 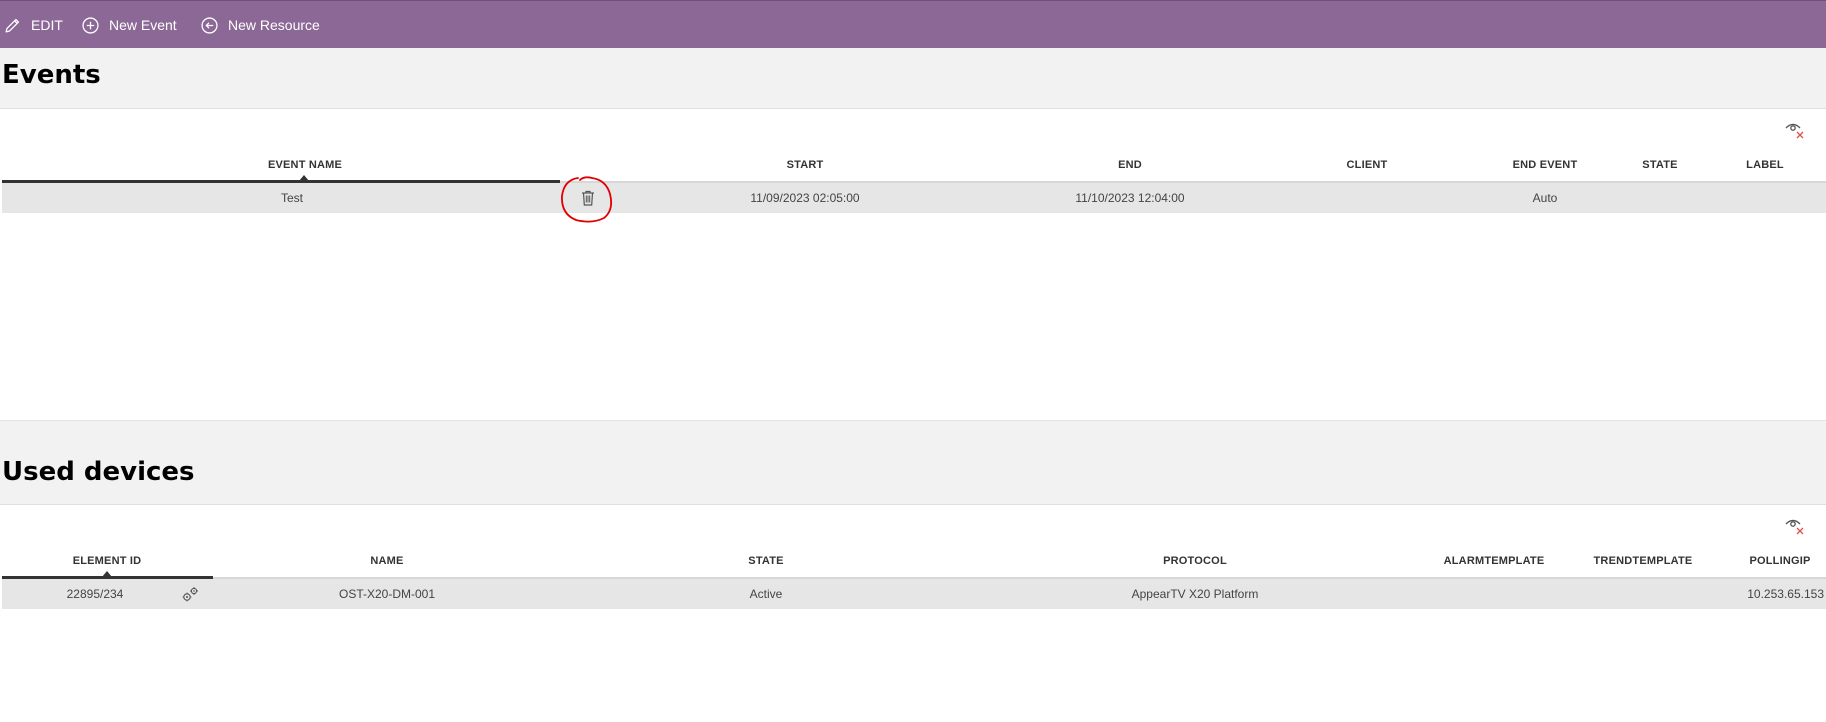 I want to click on column-header-pollingip: POLLINGIP, so click(x=1777, y=561).